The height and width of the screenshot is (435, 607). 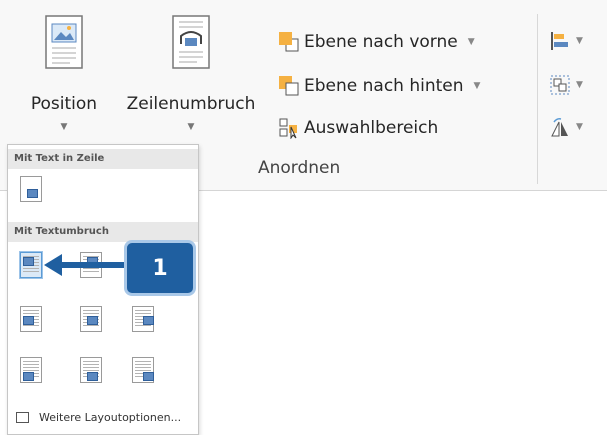 I want to click on group-button: ▼, so click(x=566, y=85).